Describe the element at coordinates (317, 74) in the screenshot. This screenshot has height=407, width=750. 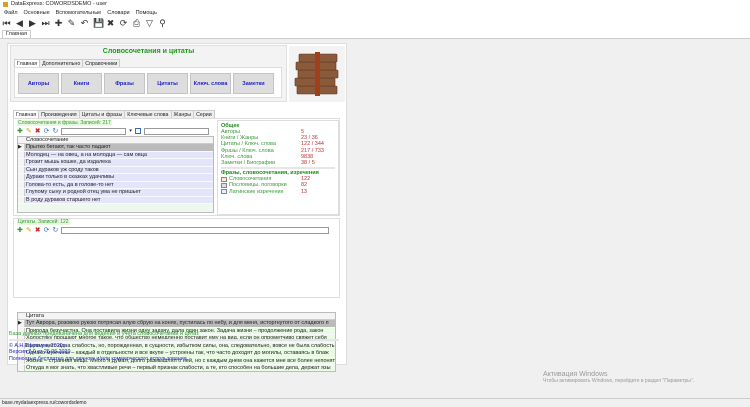
I see `books-image` at that location.